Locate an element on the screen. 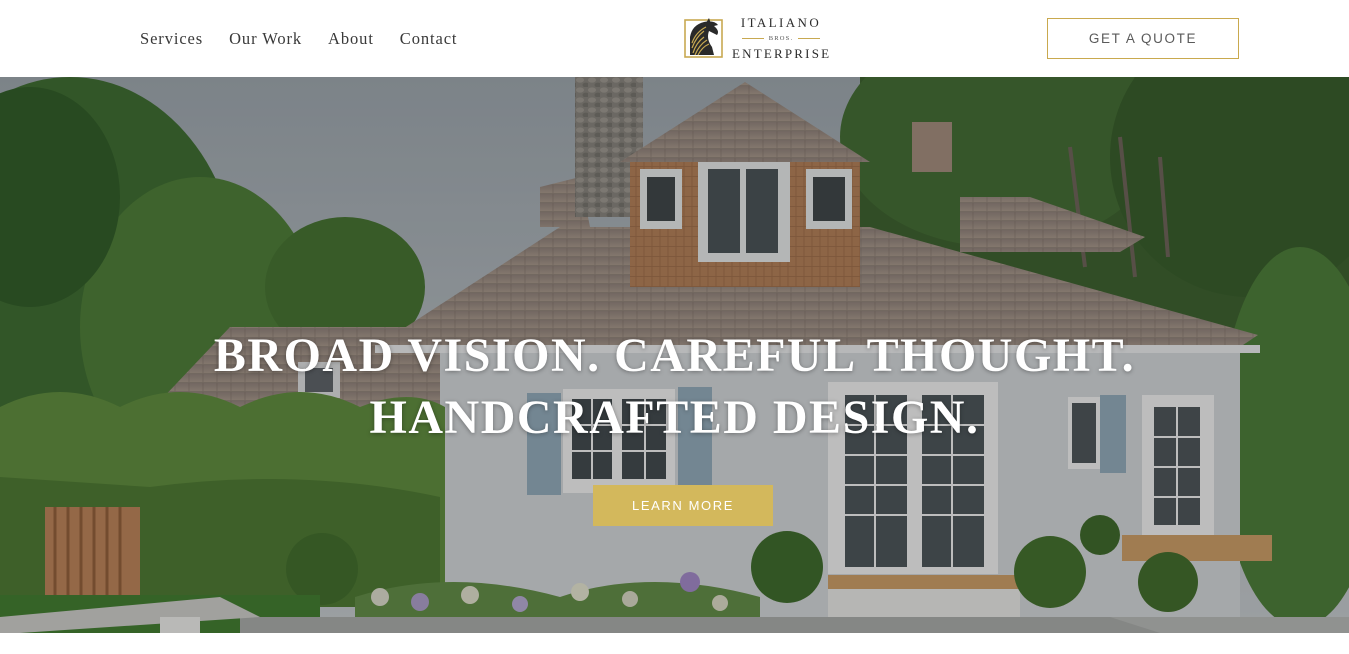 The image size is (1349, 654). hero-headline-line-2: HANDCRAFTED DESIGN. is located at coordinates (674, 417).